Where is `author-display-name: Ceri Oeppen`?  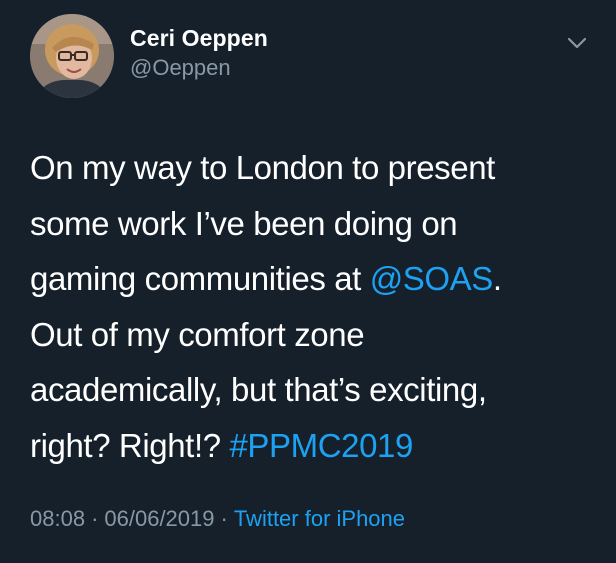
author-display-name: Ceri Oeppen is located at coordinates (199, 38).